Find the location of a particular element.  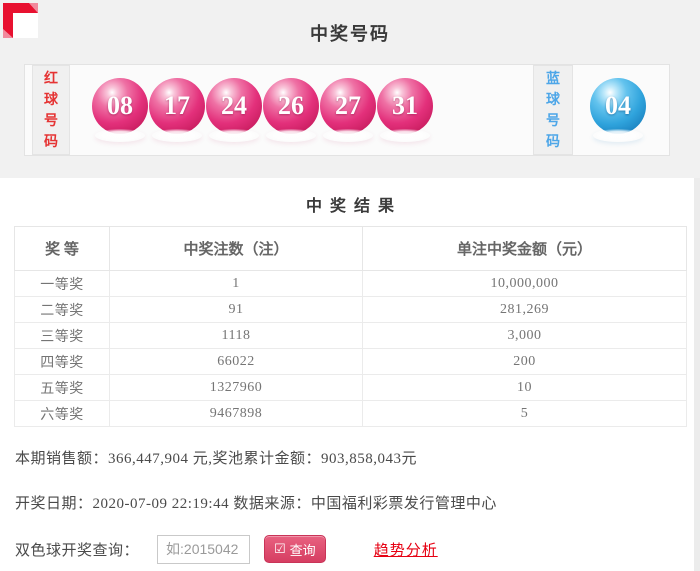

count-cell: 1327960 is located at coordinates (236, 387).